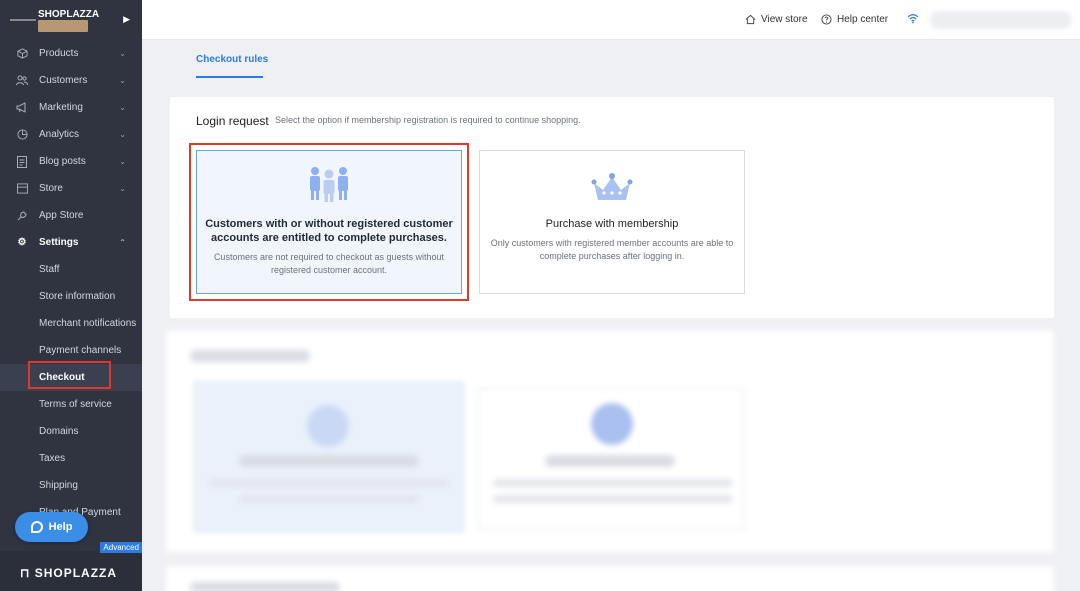 The image size is (1080, 591). What do you see at coordinates (22, 81) in the screenshot?
I see `users-icon` at bounding box center [22, 81].